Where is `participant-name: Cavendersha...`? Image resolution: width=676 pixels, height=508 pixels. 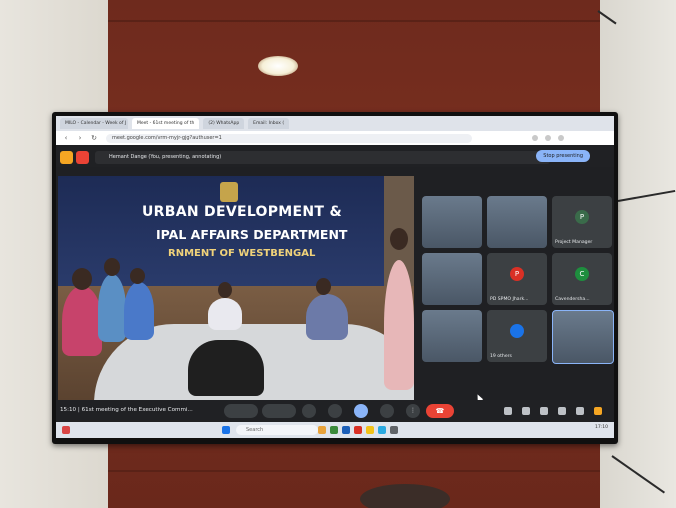 participant-name: Cavendersha... is located at coordinates (572, 299).